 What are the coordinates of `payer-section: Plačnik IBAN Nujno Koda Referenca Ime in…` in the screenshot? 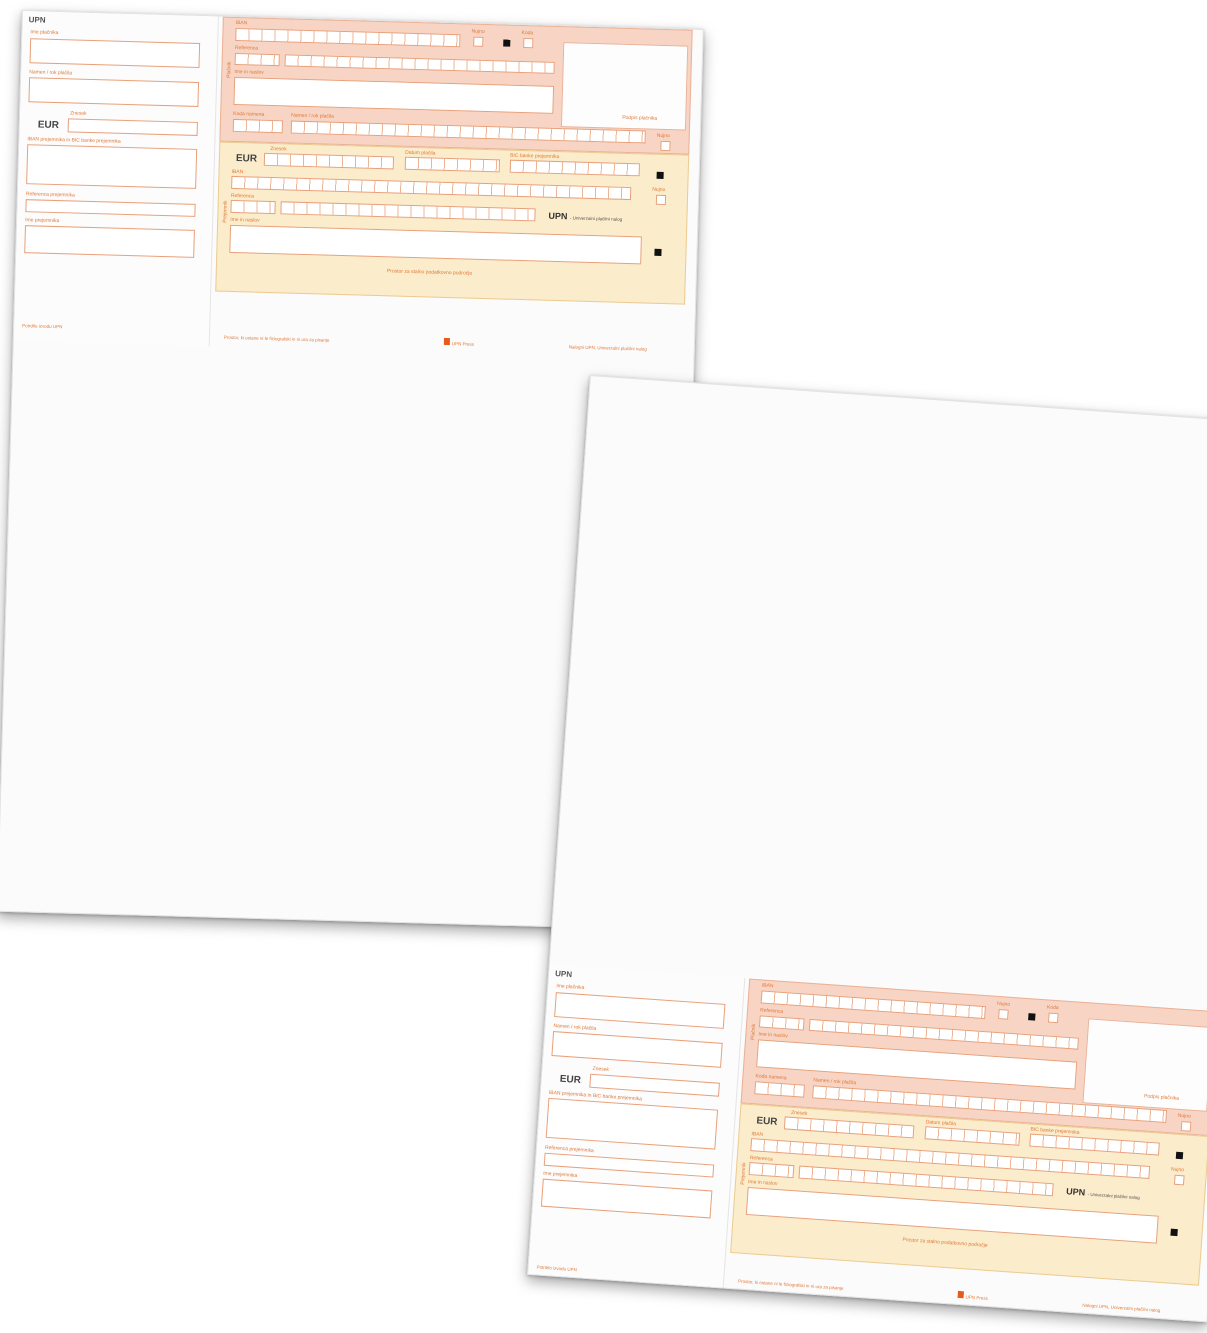 It's located at (456, 85).